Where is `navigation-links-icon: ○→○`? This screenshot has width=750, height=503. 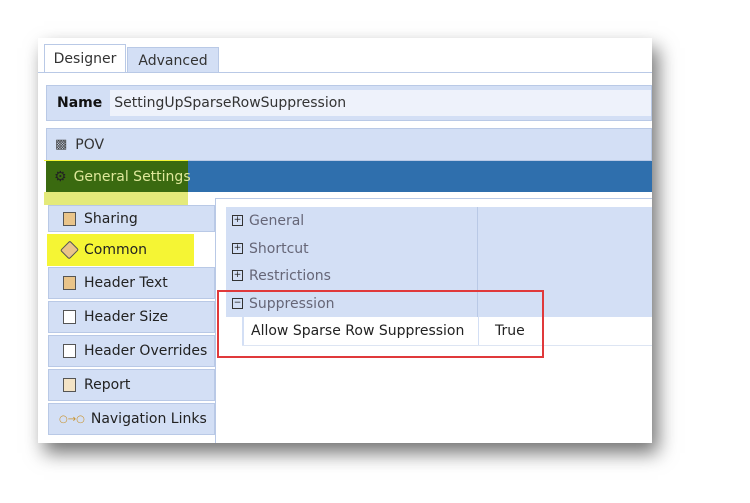 navigation-links-icon: ○→○ is located at coordinates (72, 419).